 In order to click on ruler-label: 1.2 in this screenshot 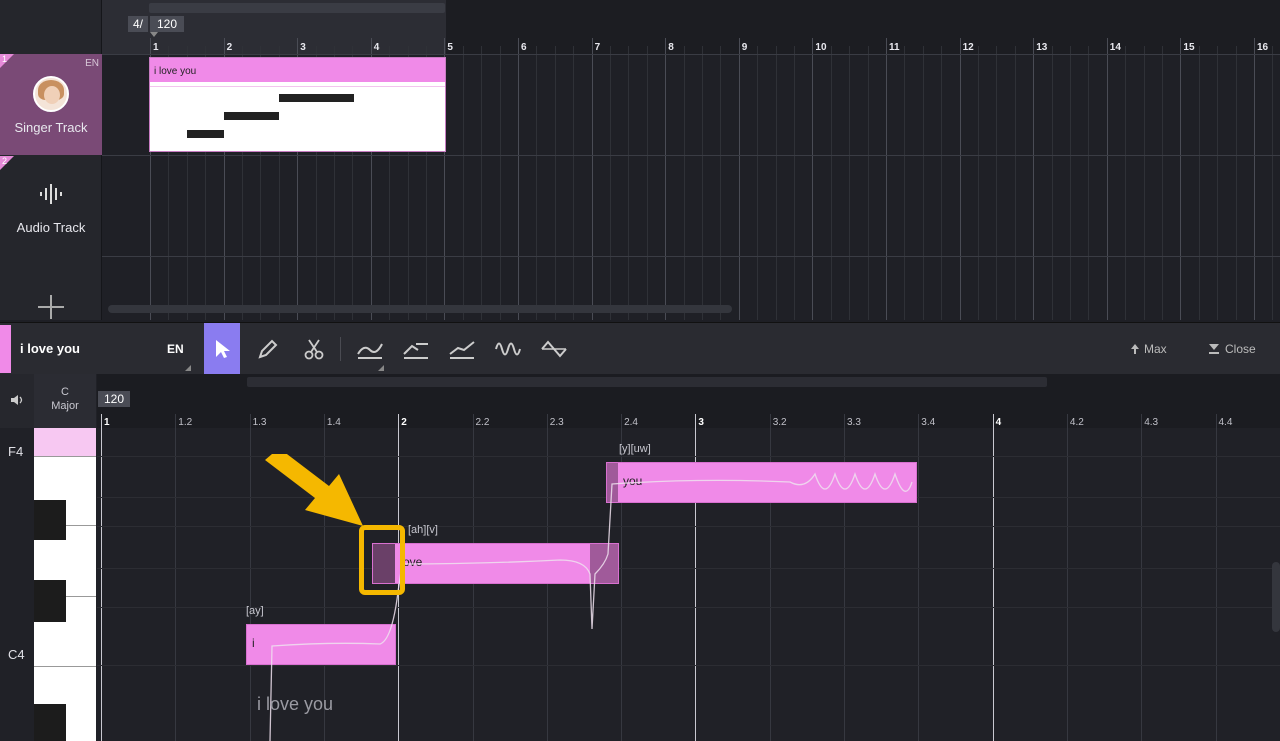, I will do `click(185, 422)`.